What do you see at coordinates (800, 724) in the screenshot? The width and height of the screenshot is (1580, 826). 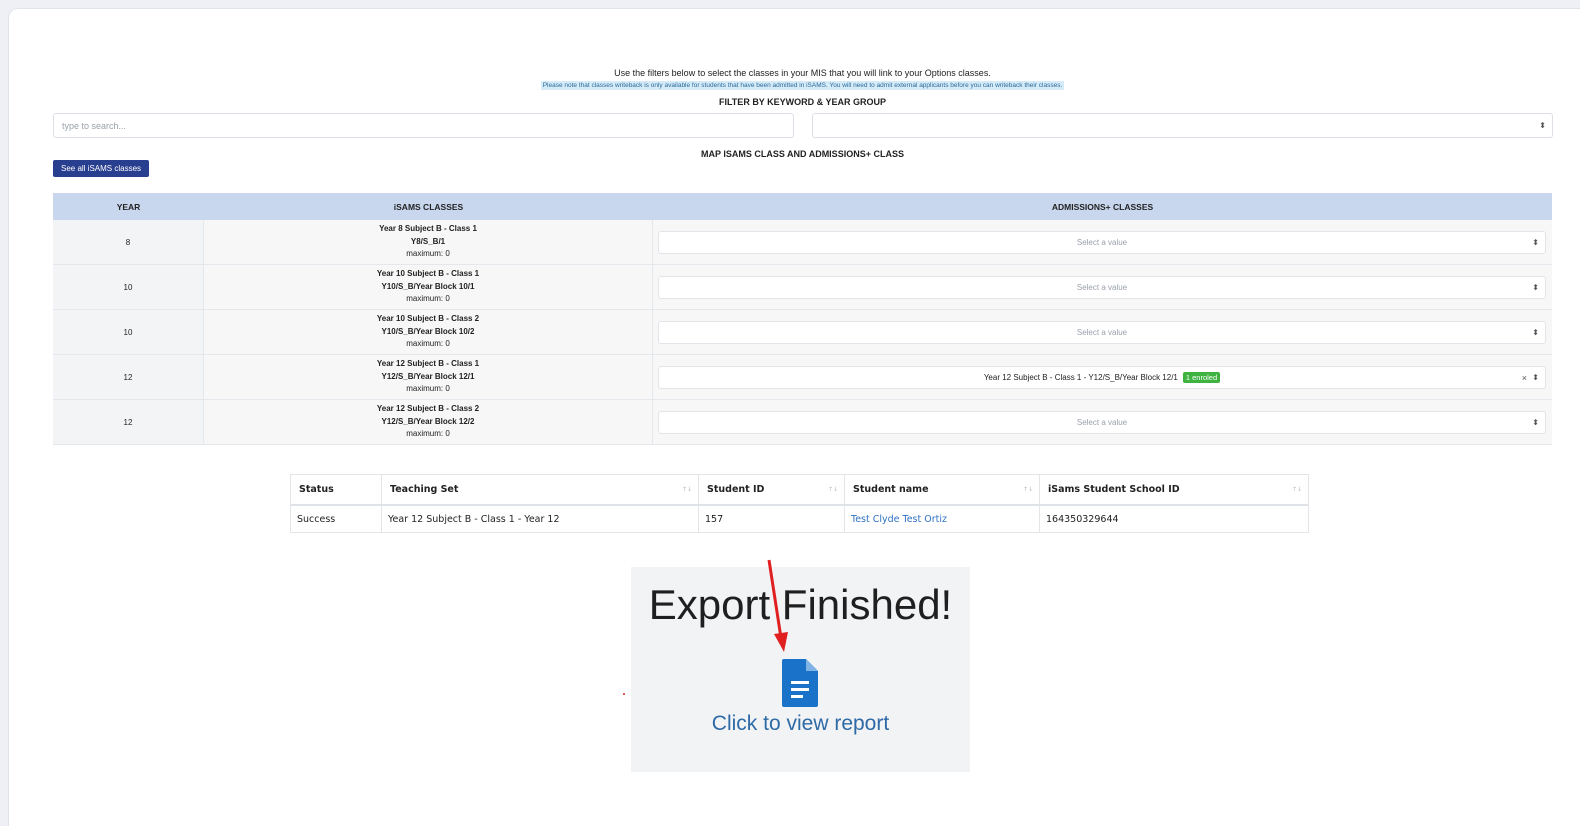 I see `view-report-link: Click to view report` at bounding box center [800, 724].